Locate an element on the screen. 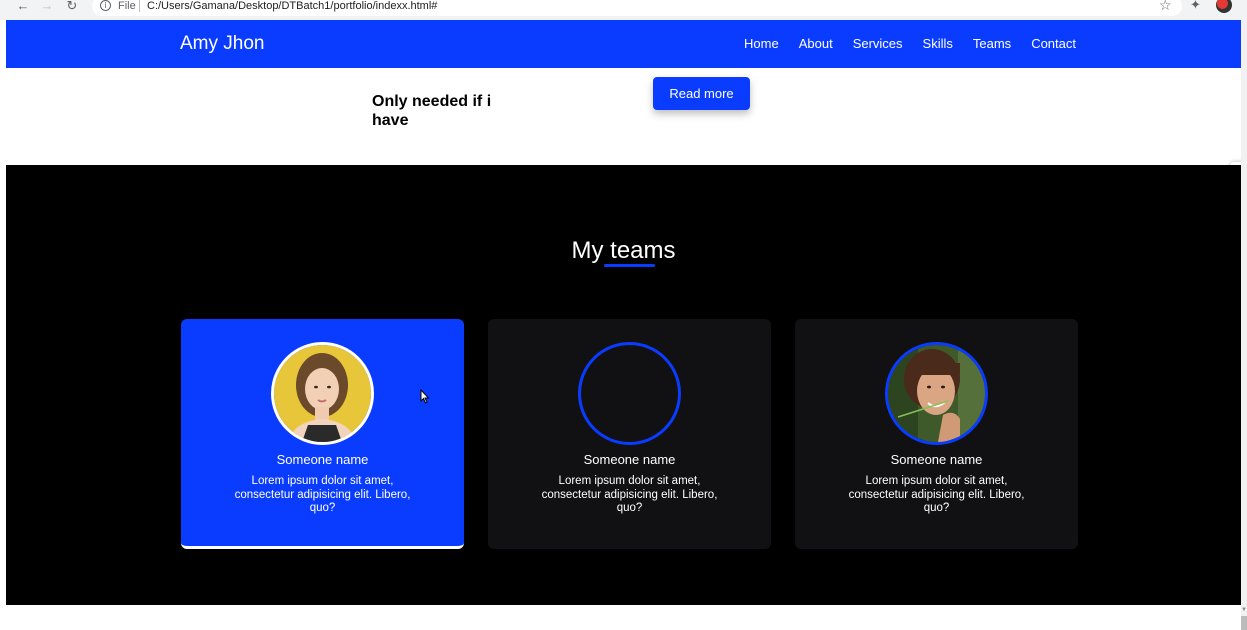 Image resolution: width=1247 pixels, height=630 pixels. nav-home: Home is located at coordinates (761, 44).